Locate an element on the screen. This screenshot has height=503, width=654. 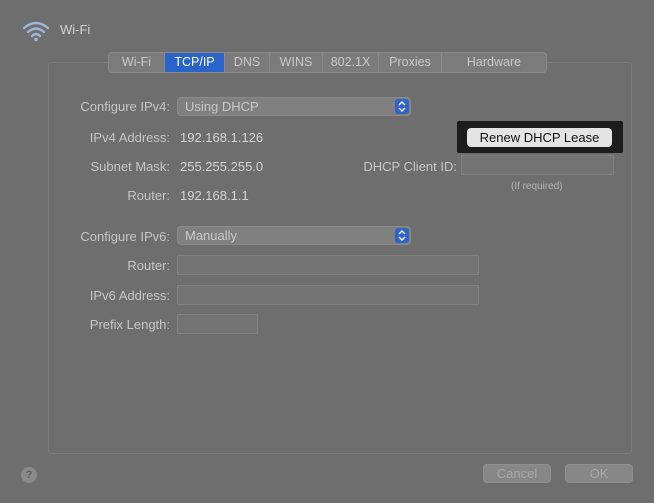
configure-ipv4-value: Using DHCP is located at coordinates (222, 106).